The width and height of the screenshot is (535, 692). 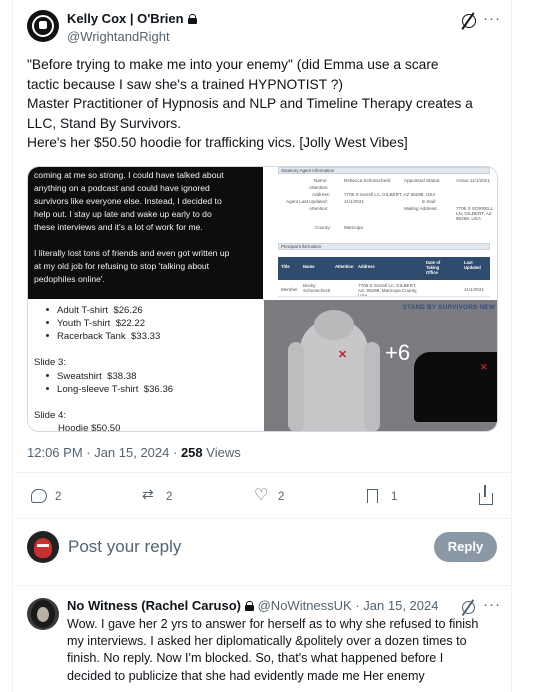 I want to click on sweatshirt-image: ✕, so click(x=455, y=387).